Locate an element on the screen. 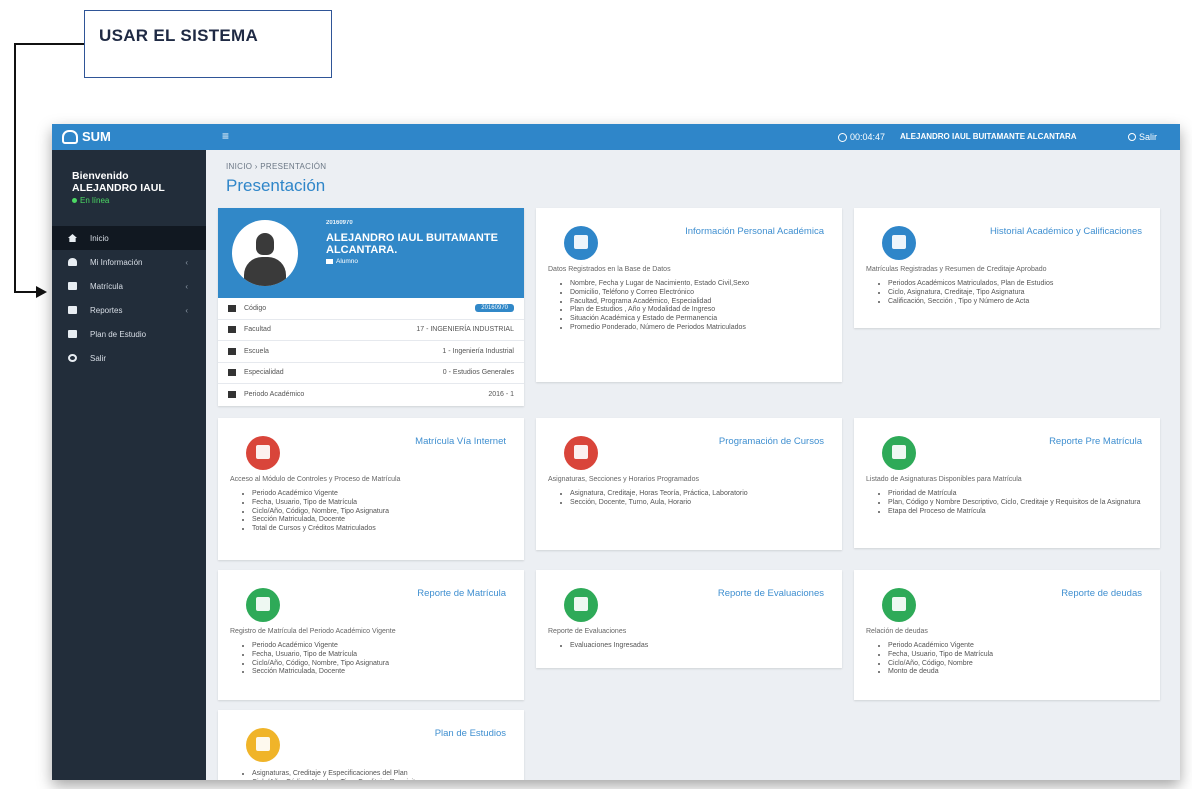 Image resolution: width=1192 pixels, height=789 pixels. app-logo: SUM is located at coordinates (86, 136).